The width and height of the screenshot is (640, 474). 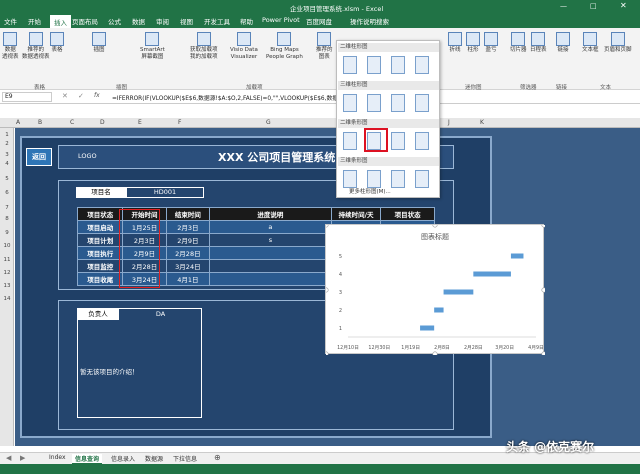 What do you see at coordinates (284, 46) in the screenshot?
I see `ribbon-button-7: Bing Maps People Graph` at bounding box center [284, 46].